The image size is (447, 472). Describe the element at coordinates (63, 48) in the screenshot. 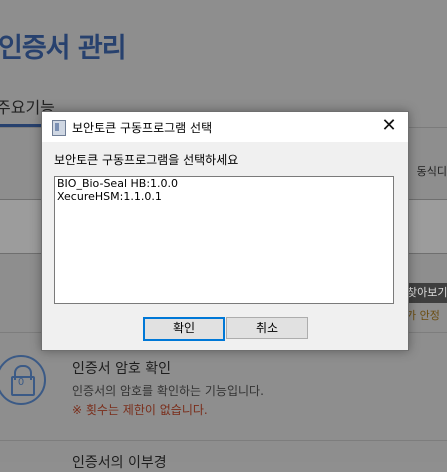

I see `page-title: 인증서 관리` at that location.